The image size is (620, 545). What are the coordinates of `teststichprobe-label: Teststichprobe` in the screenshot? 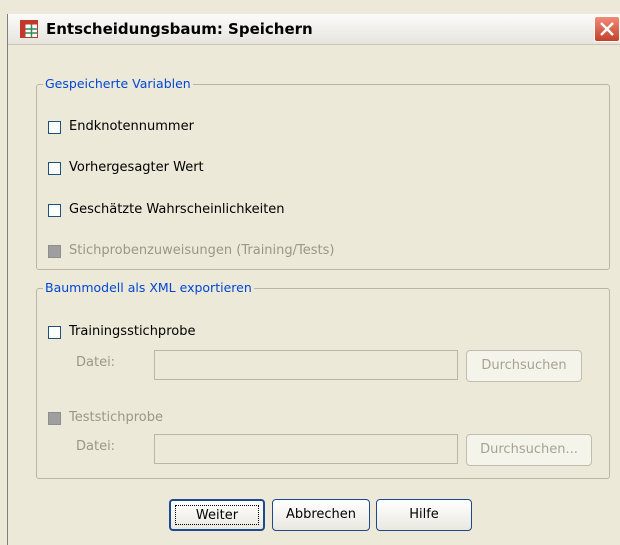 It's located at (116, 417).